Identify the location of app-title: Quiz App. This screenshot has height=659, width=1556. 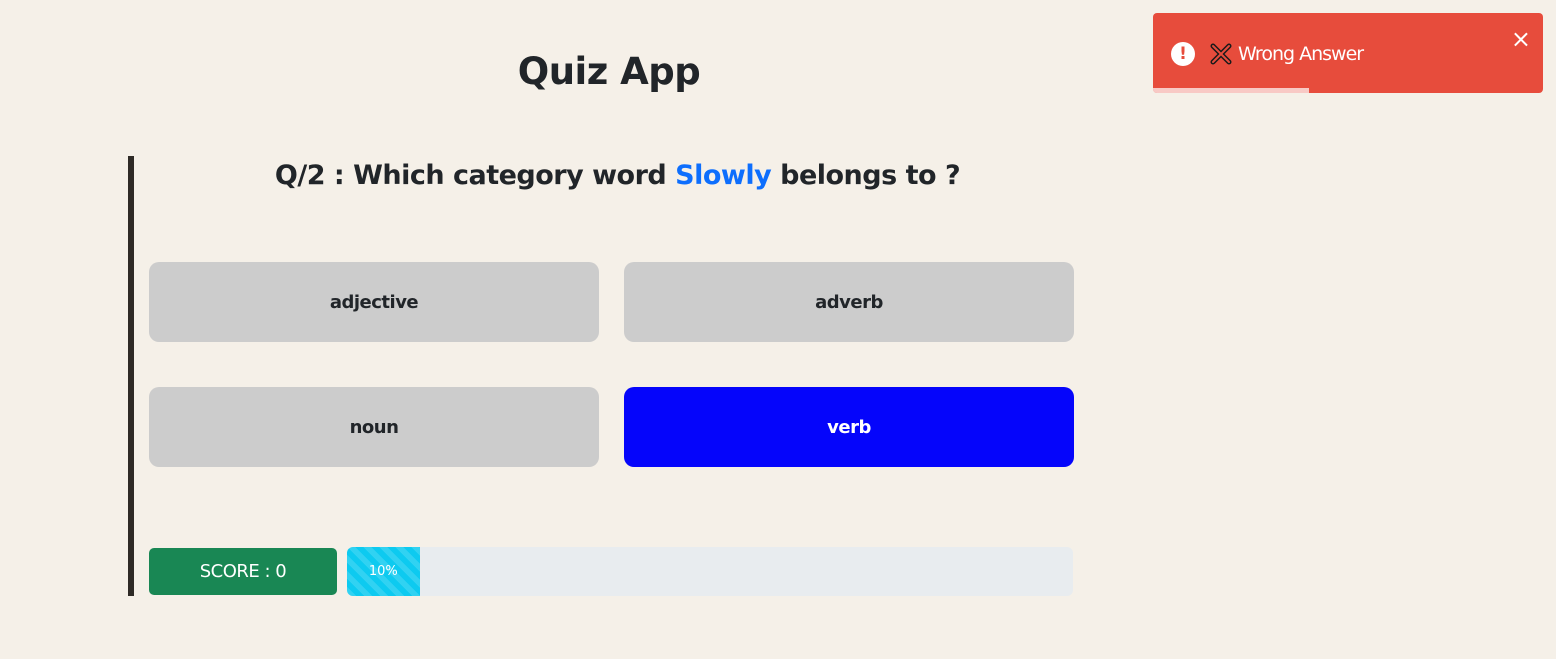
(609, 71).